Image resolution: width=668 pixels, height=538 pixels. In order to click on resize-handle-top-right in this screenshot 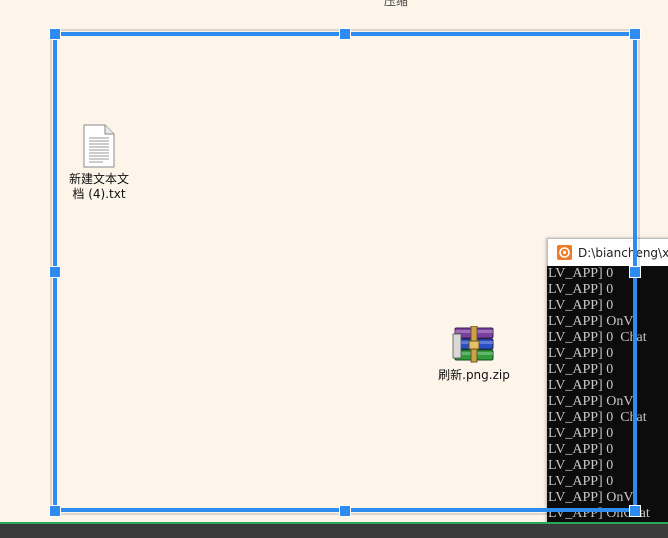, I will do `click(635, 34)`.